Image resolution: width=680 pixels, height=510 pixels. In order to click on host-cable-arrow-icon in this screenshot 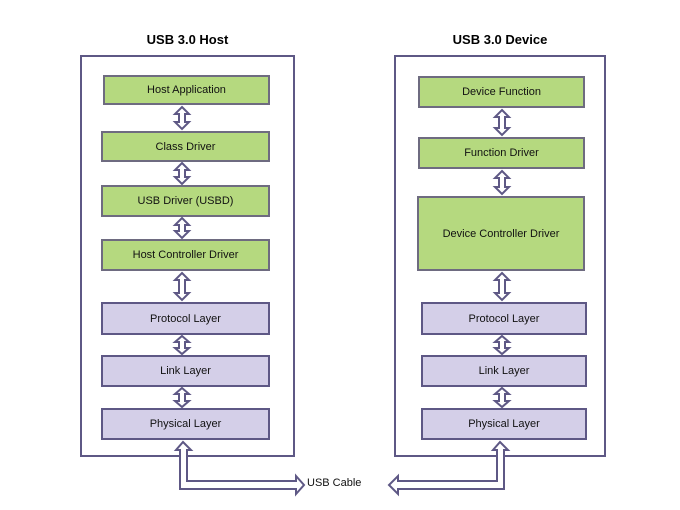, I will do `click(239, 468)`.